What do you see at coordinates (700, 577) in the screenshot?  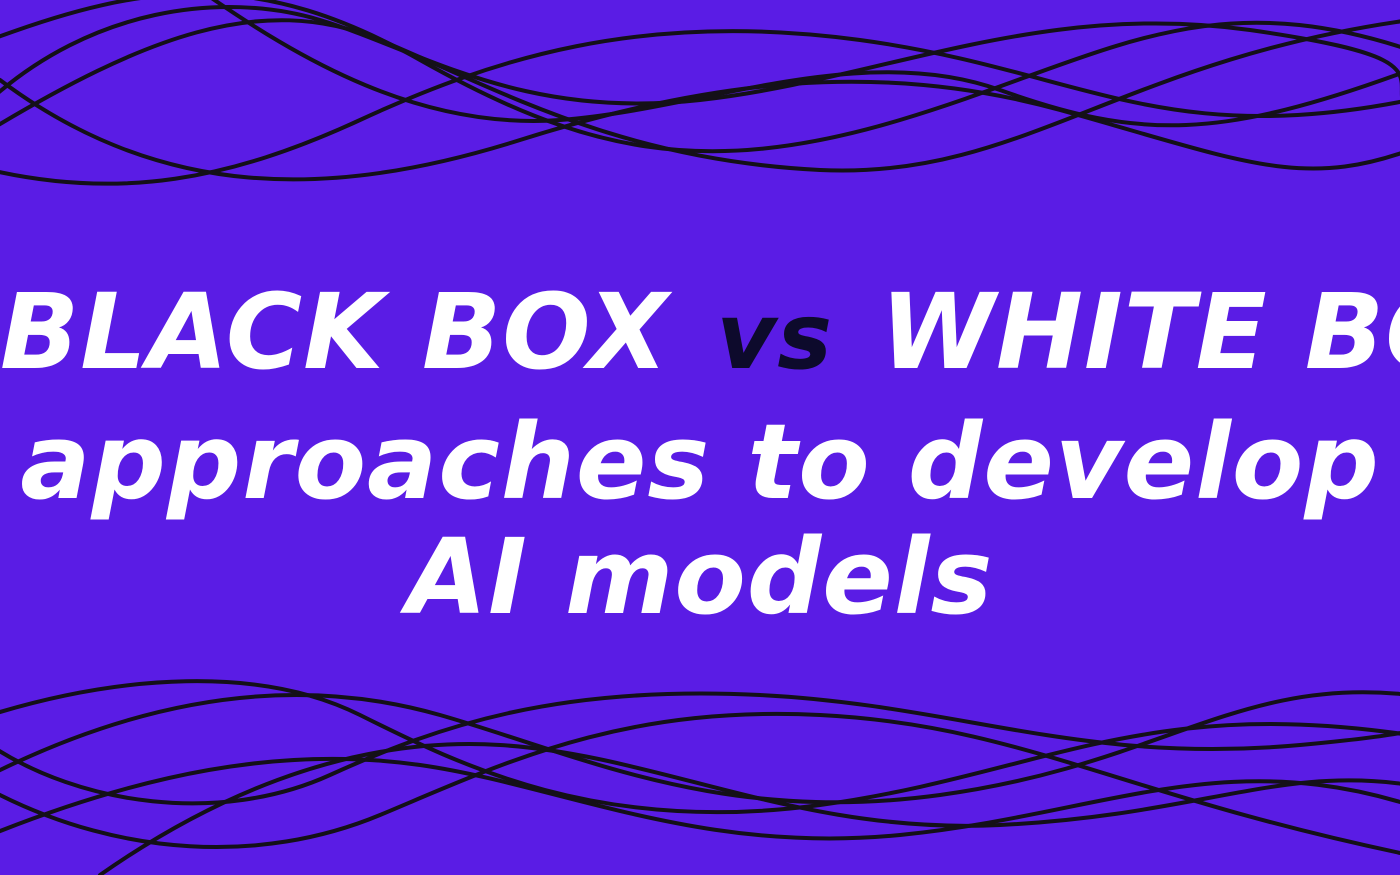 I see `headline-line-3: AI models` at bounding box center [700, 577].